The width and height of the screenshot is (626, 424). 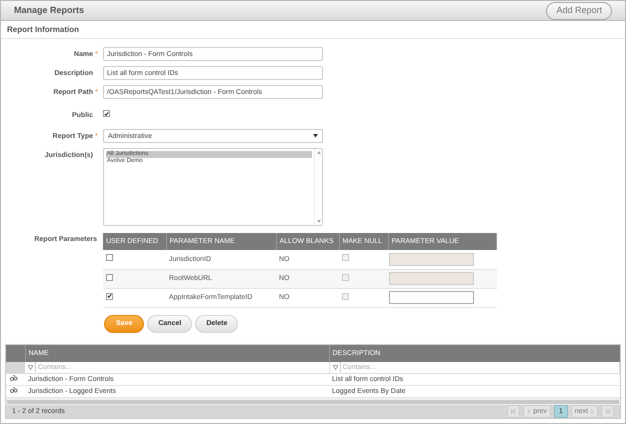 I want to click on first-page-button, so click(x=513, y=411).